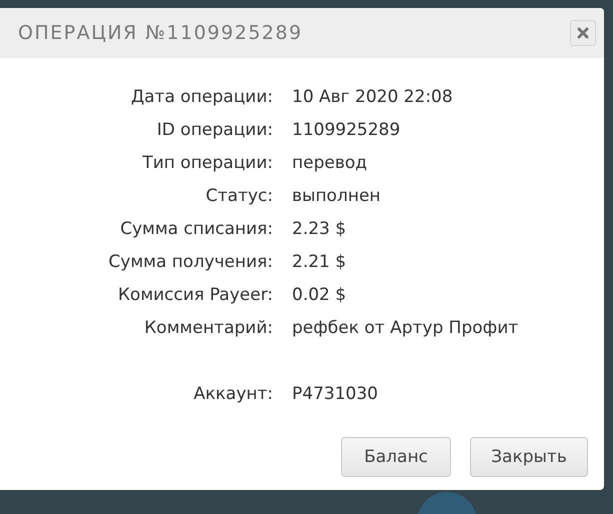 Image resolution: width=613 pixels, height=514 pixels. What do you see at coordinates (373, 97) in the screenshot?
I see `field-value: 10 Авг 2020 22:08` at bounding box center [373, 97].